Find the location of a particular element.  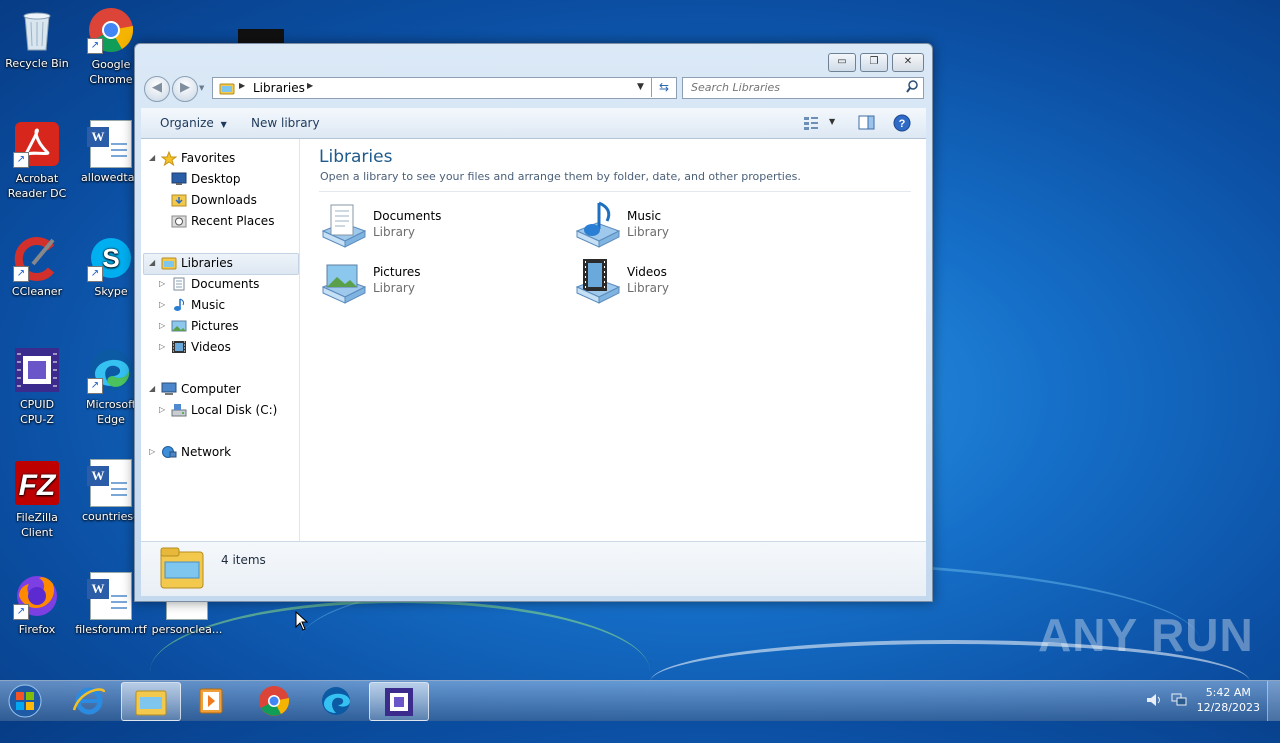

chrome-icon: ↗ is located at coordinates (111, 30).